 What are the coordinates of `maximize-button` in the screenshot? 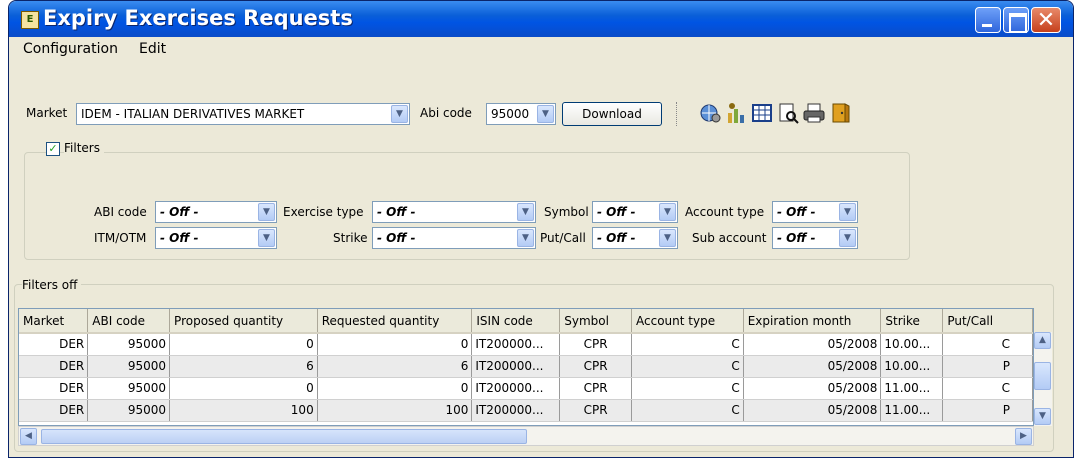 It's located at (1016, 20).